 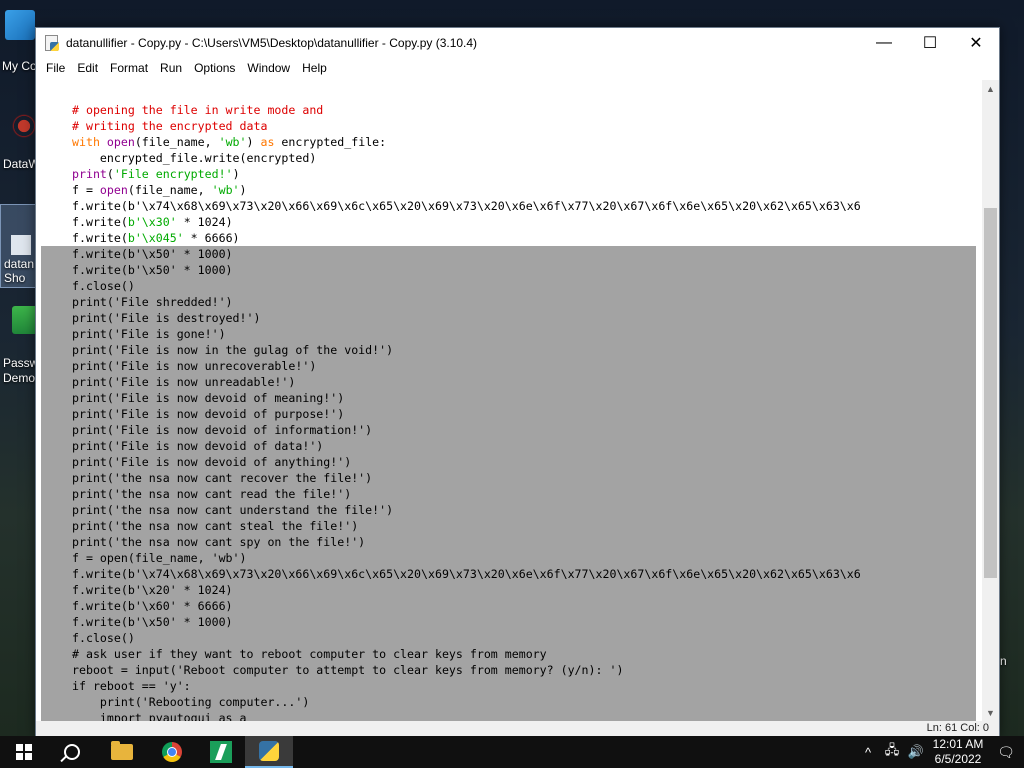 What do you see at coordinates (24, 126) in the screenshot?
I see `datawiper-icon` at bounding box center [24, 126].